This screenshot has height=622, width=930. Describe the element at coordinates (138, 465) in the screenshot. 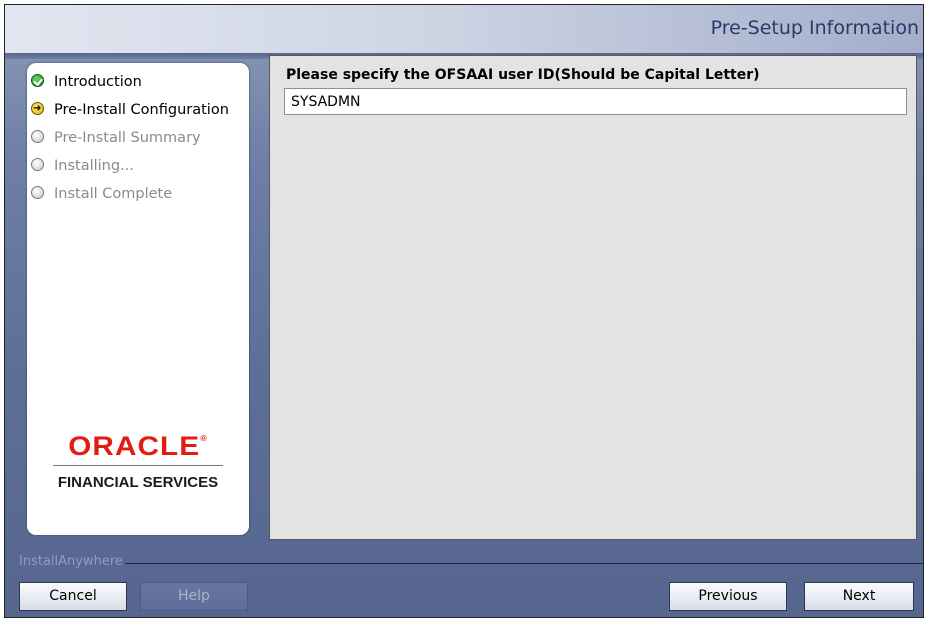

I see `logo-divider` at that location.